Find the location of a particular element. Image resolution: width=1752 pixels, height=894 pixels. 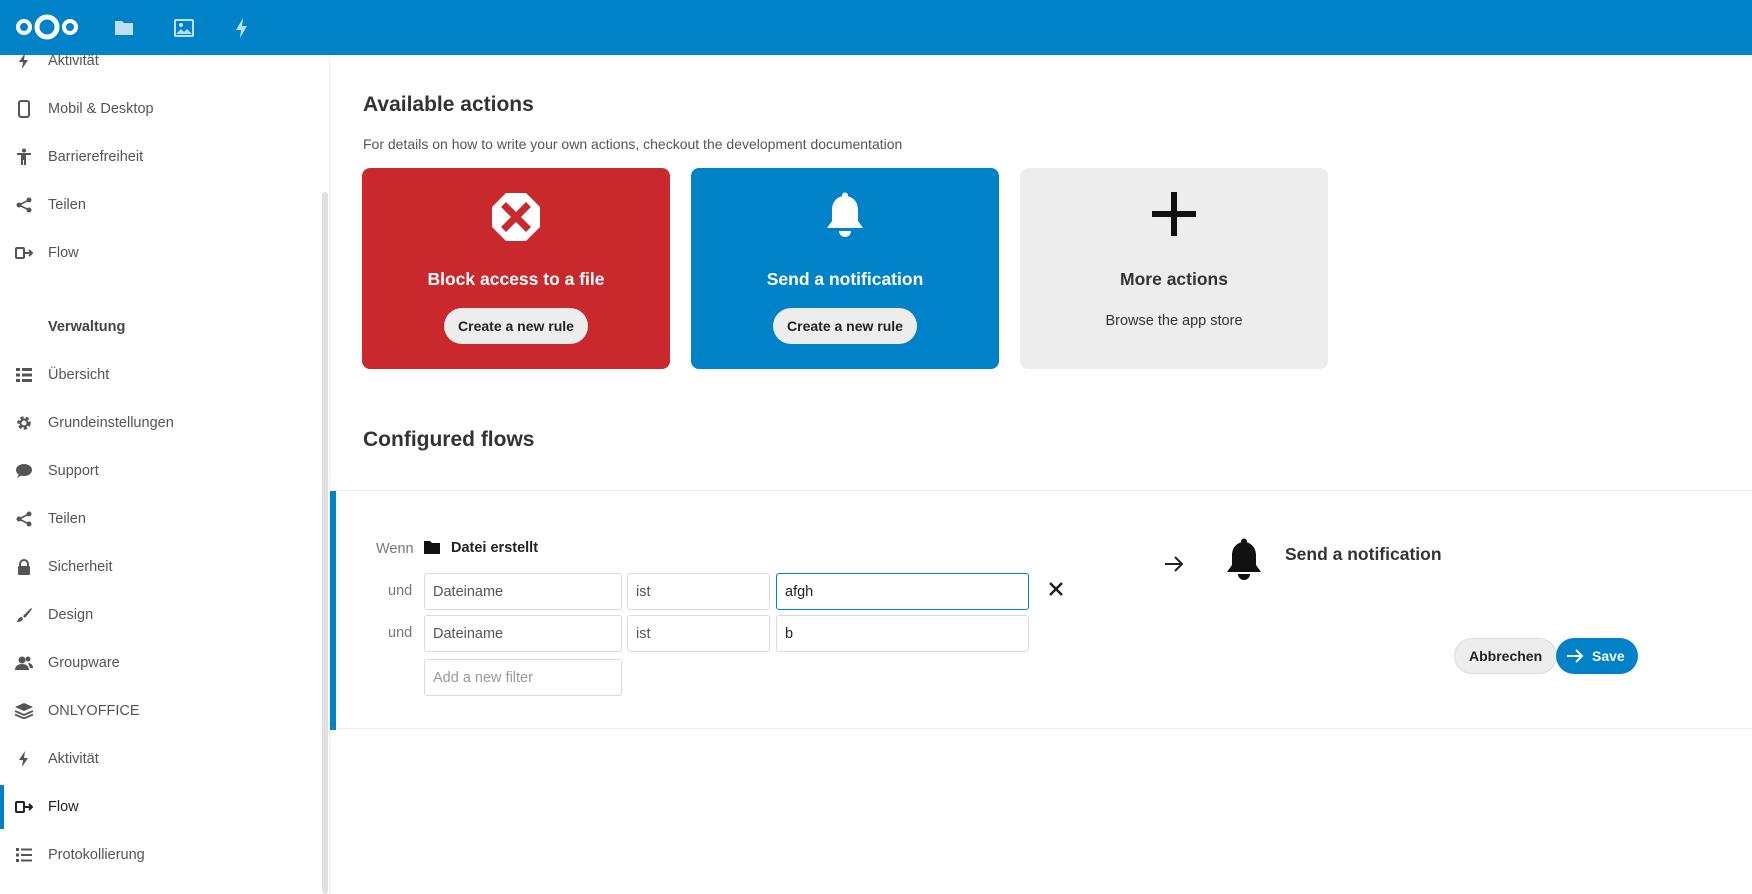

sidebar-item-uebersicht: Übersicht is located at coordinates (161, 375).